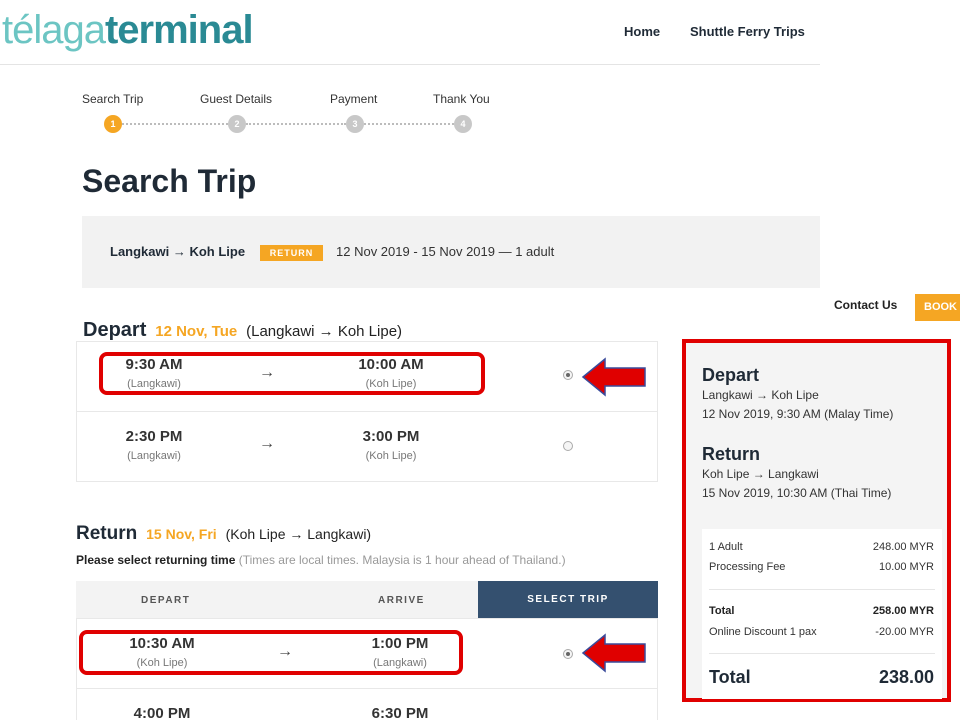 The height and width of the screenshot is (720, 960). I want to click on depart-route: (Langkawi → Koh Lipe), so click(324, 331).